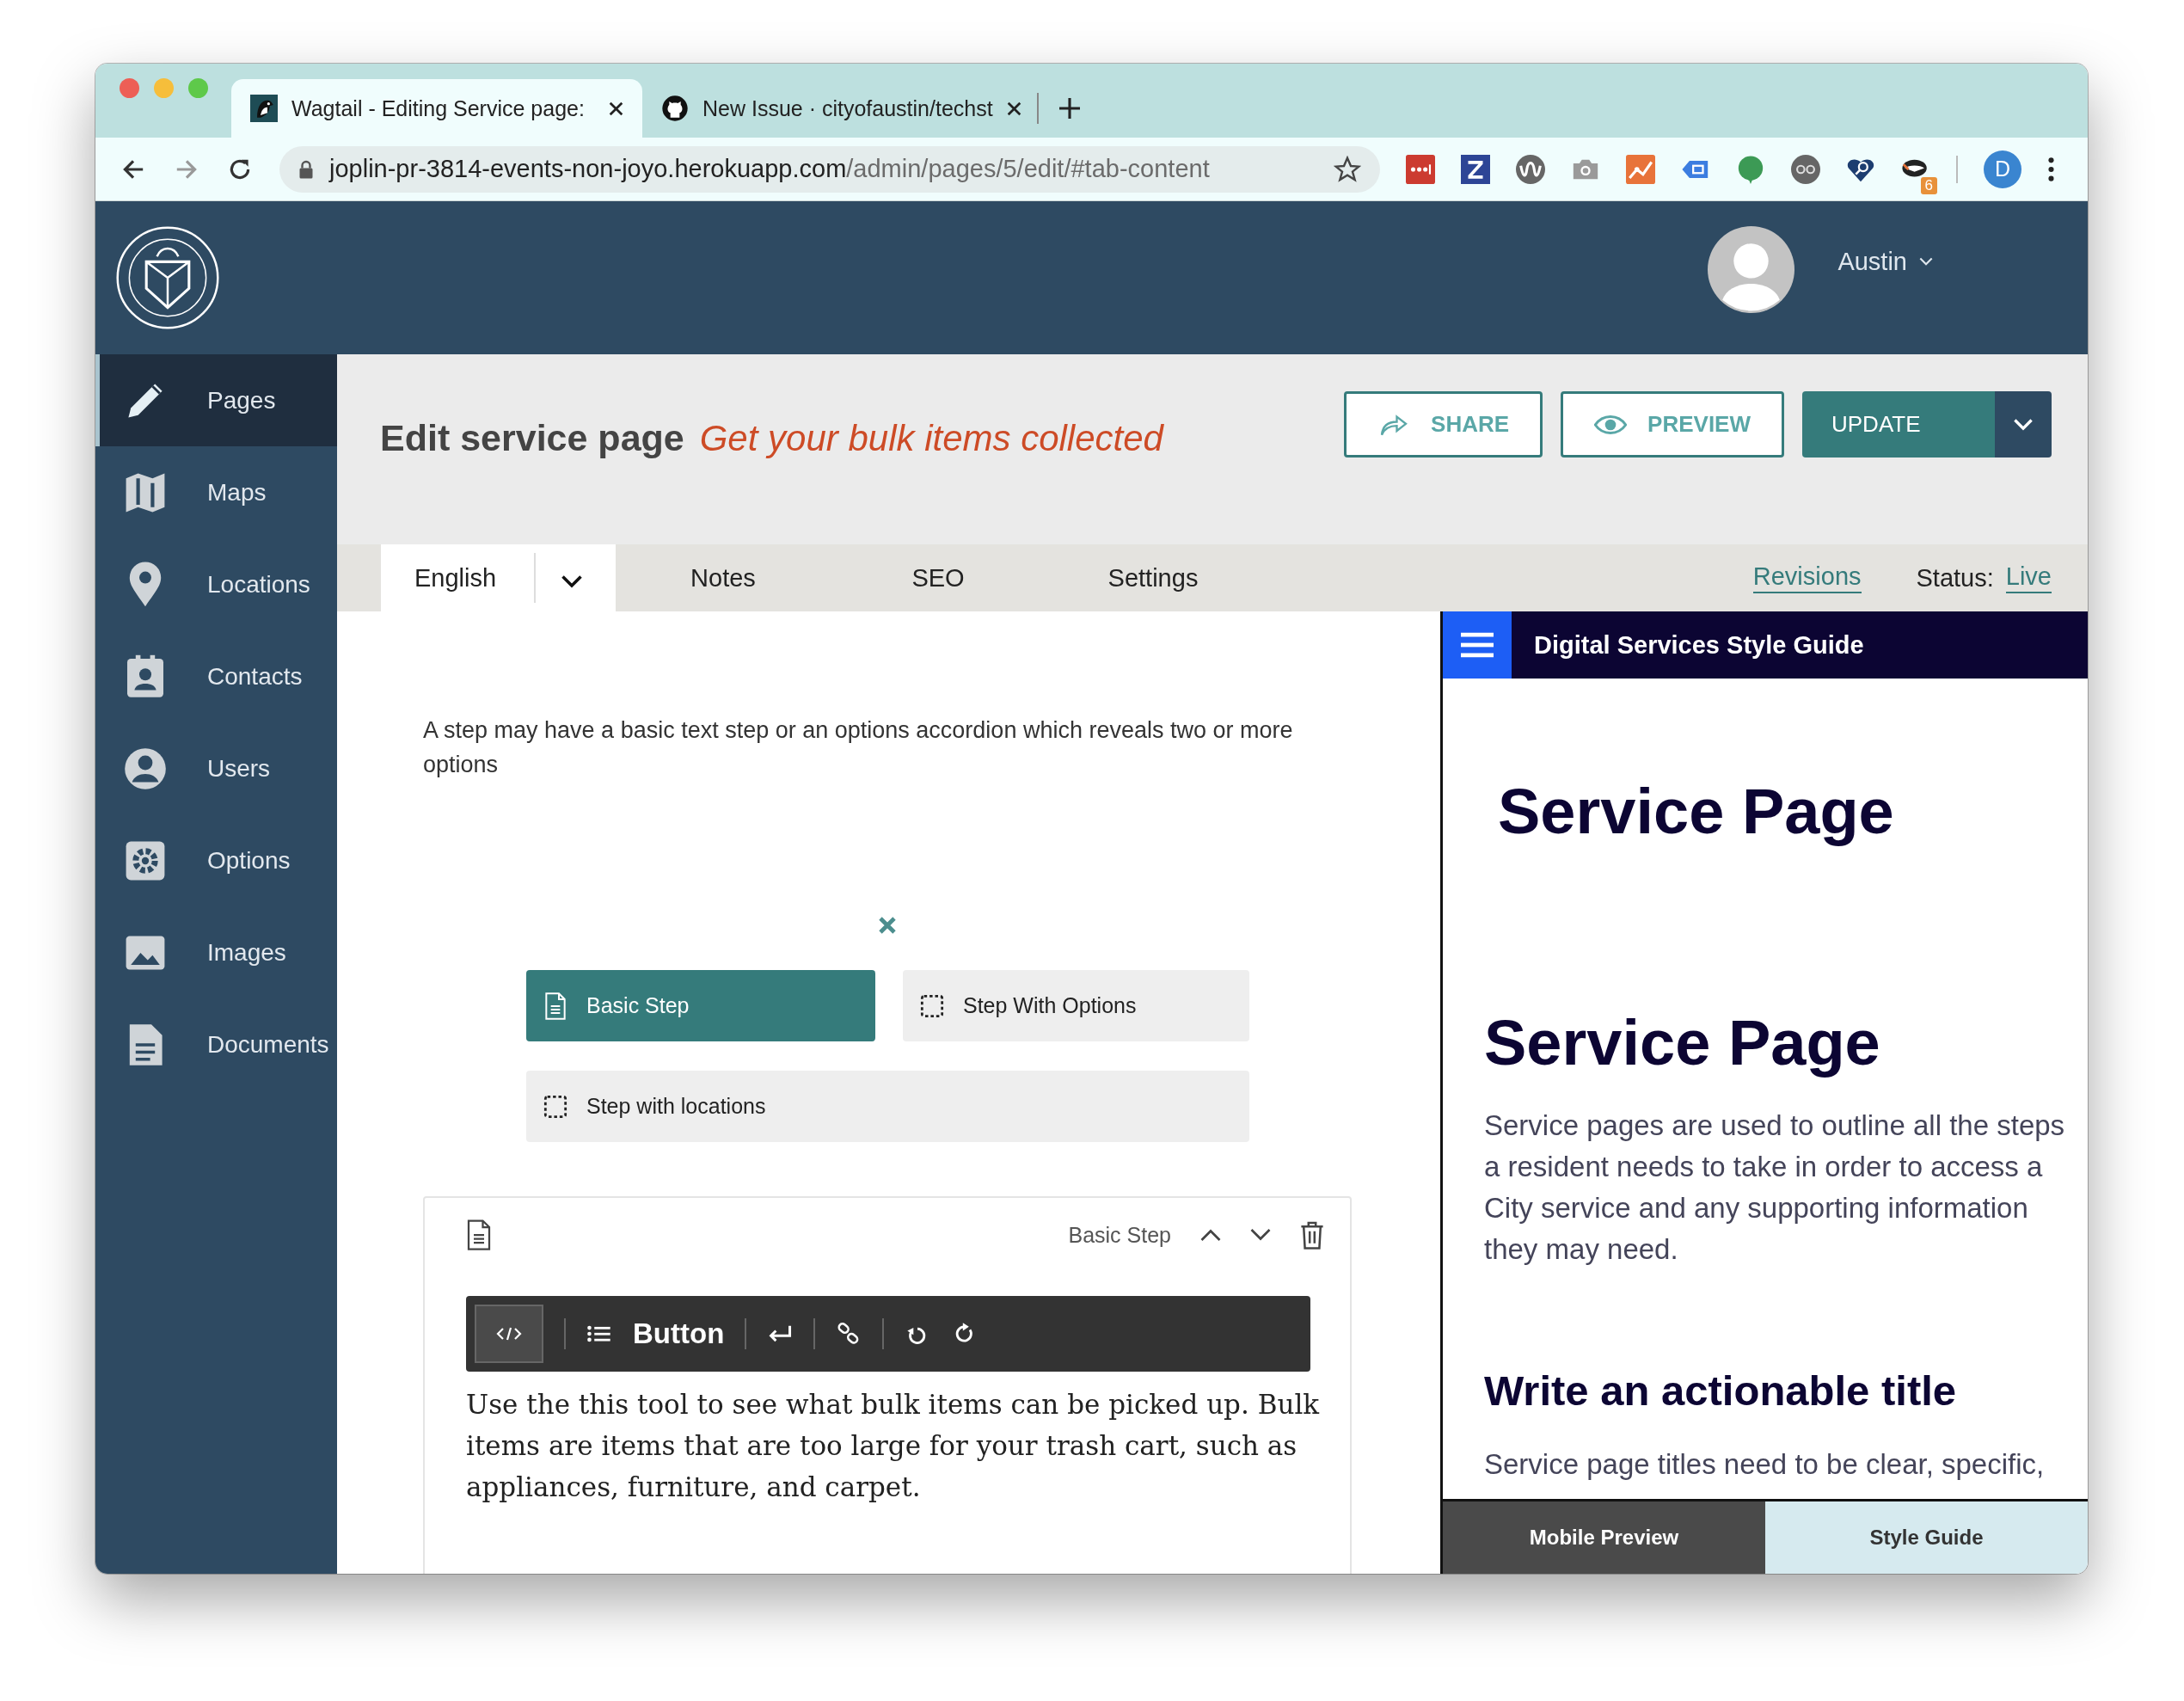  What do you see at coordinates (146, 952) in the screenshot?
I see `image-icon` at bounding box center [146, 952].